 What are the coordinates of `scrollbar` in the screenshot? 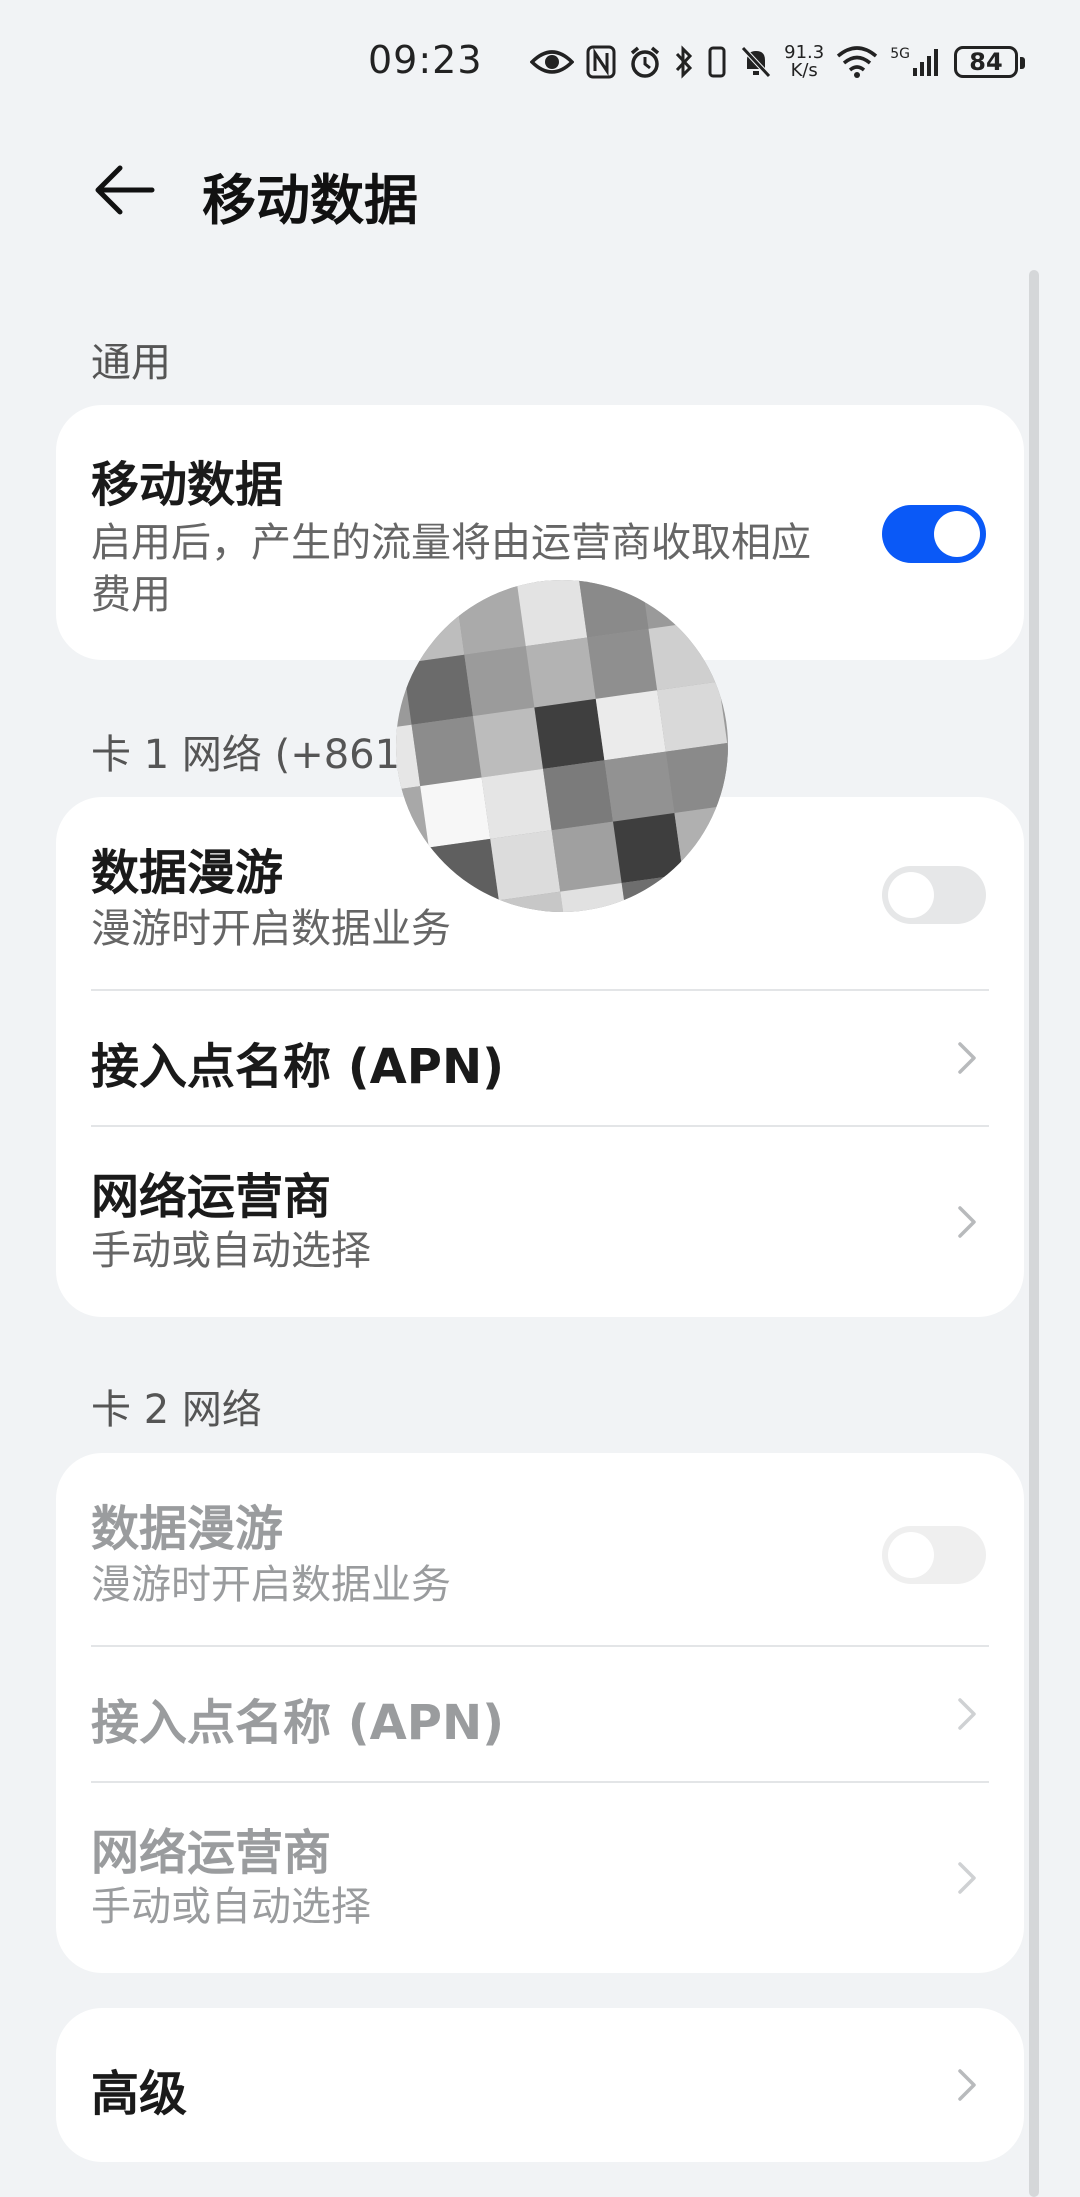 It's located at (1034, 1233).